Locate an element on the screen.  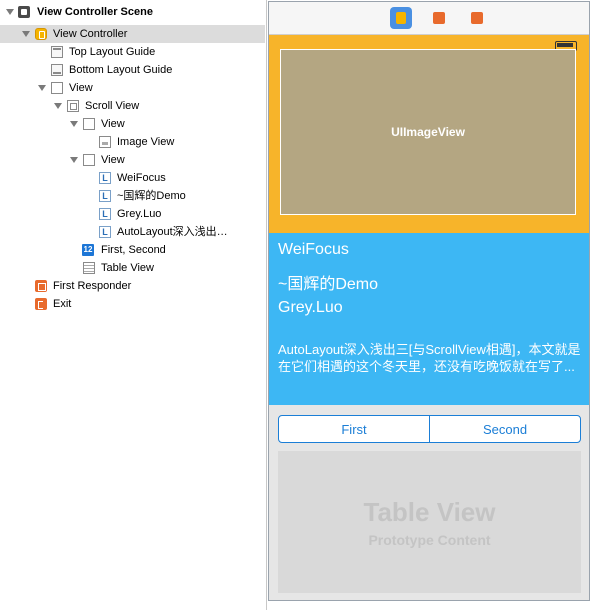
segment-first: First is located at coordinates (354, 429).